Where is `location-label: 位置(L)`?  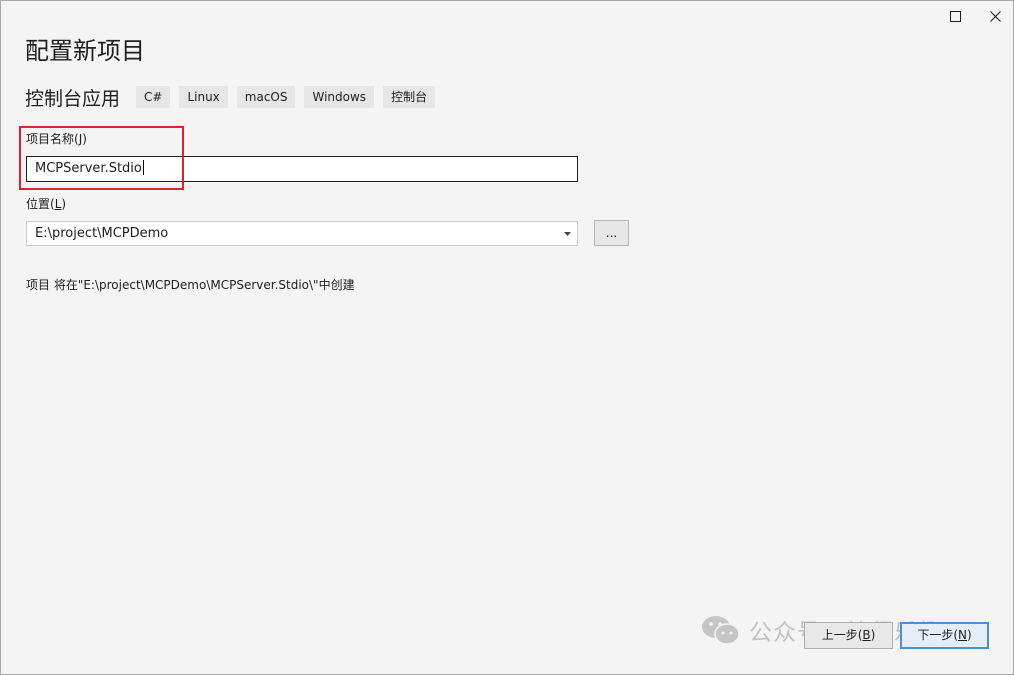
location-label: 位置(L) is located at coordinates (46, 203).